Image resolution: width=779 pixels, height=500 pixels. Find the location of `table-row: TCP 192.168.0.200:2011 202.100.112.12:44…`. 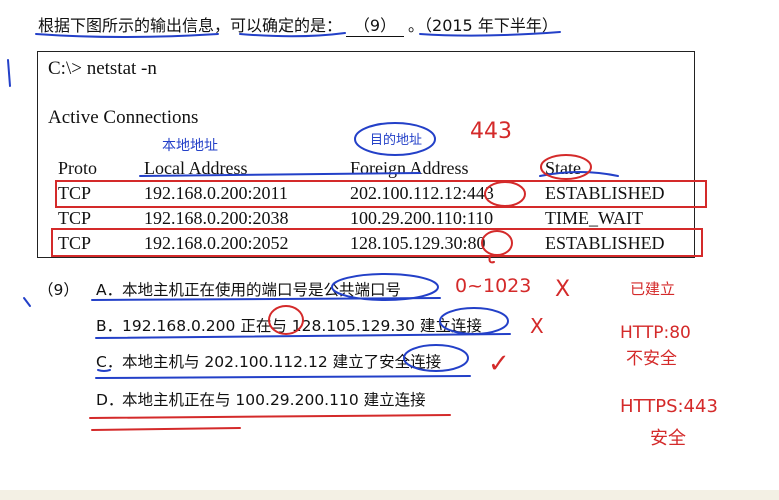

table-row: TCP 192.168.0.200:2011 202.100.112.12:44… is located at coordinates (366, 195).